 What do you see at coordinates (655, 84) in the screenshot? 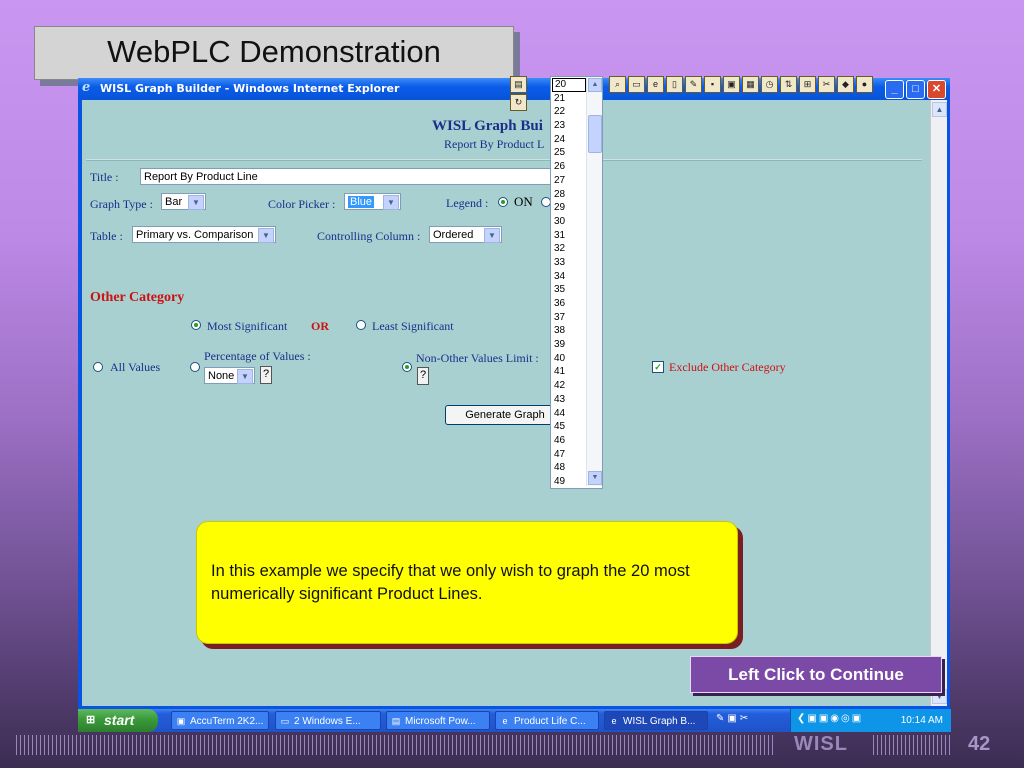
I see `browser-icon: e` at bounding box center [655, 84].